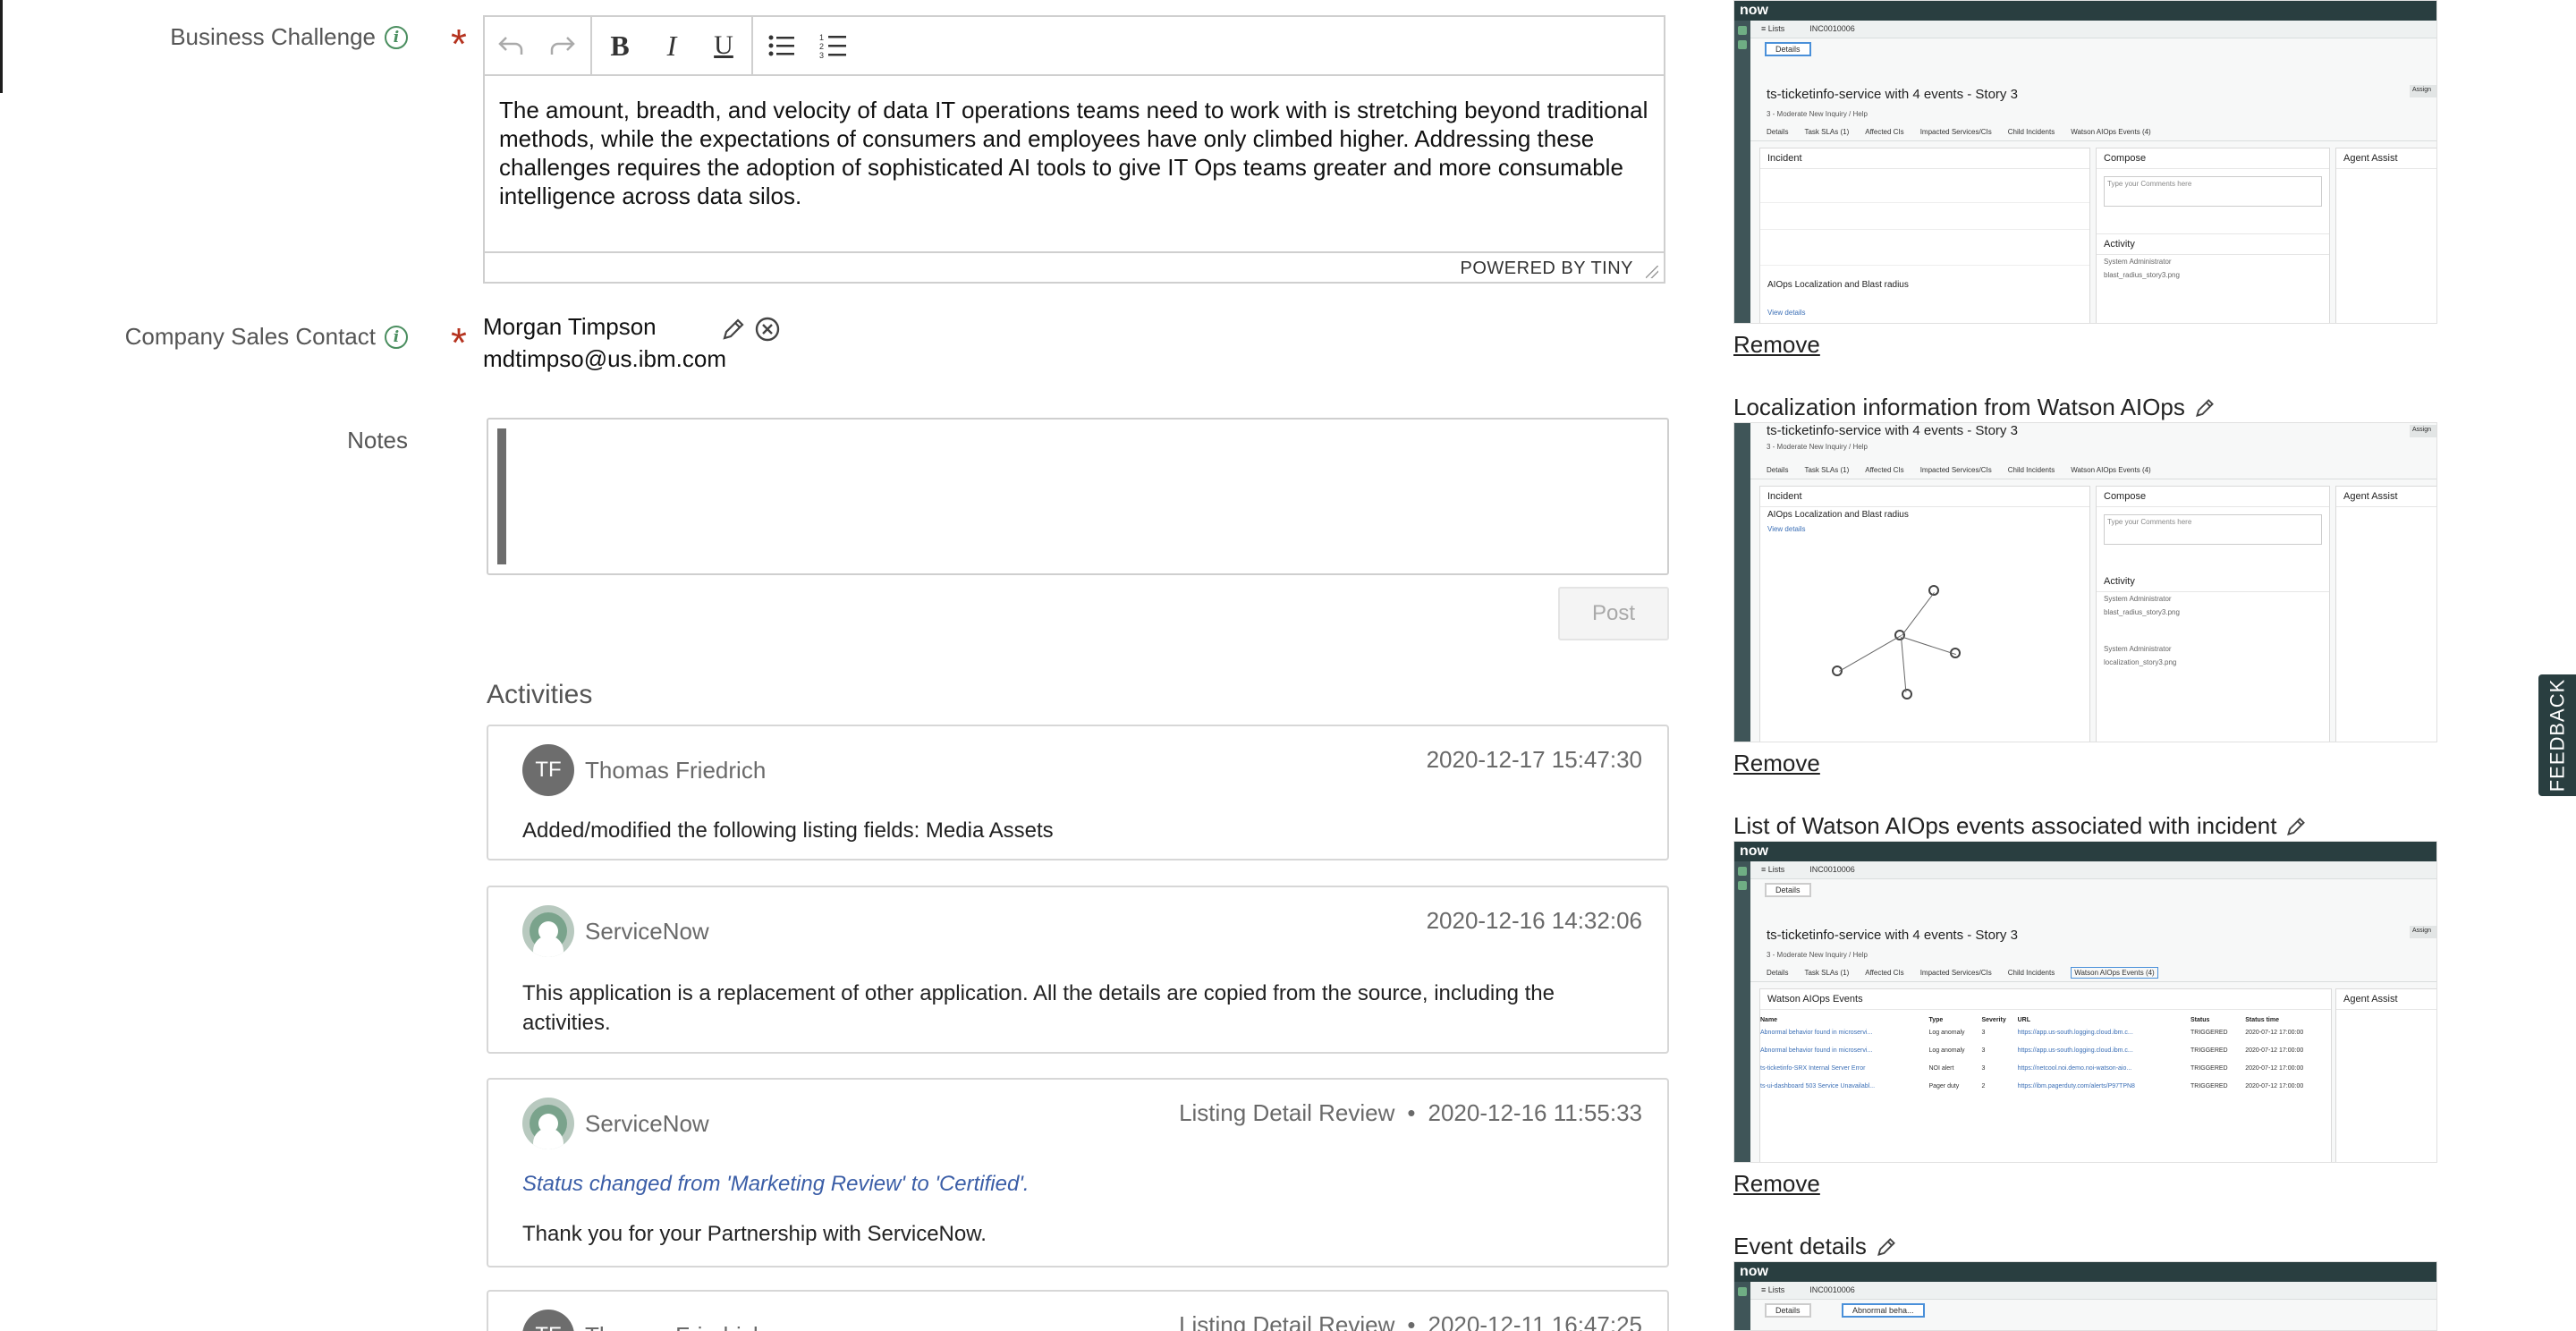 The width and height of the screenshot is (2576, 1331). I want to click on feedback-label: FEEDBACK, so click(2557, 736).